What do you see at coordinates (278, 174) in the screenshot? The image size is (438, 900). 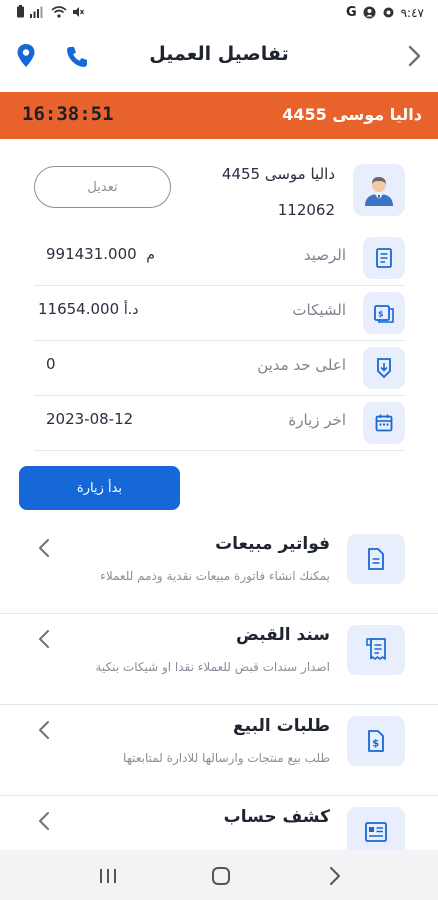 I see `customer-name: داليا موسى 4455` at bounding box center [278, 174].